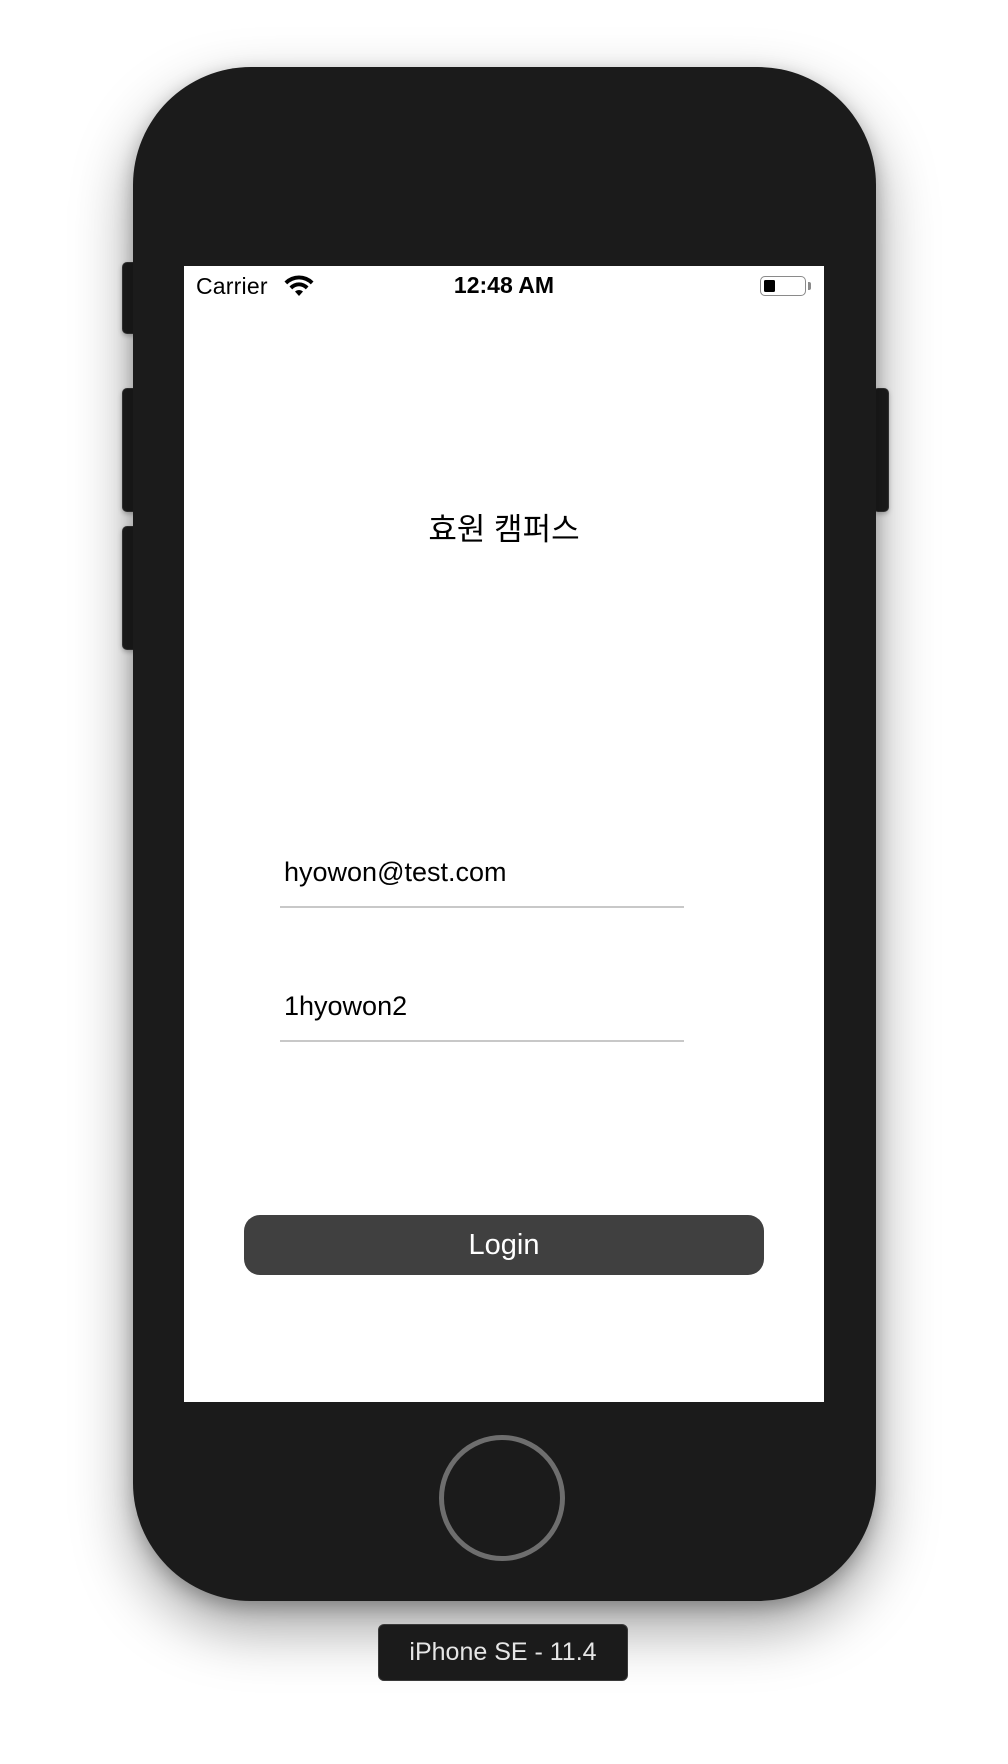 Image resolution: width=1008 pixels, height=1764 pixels. I want to click on battery-cap, so click(809, 286).